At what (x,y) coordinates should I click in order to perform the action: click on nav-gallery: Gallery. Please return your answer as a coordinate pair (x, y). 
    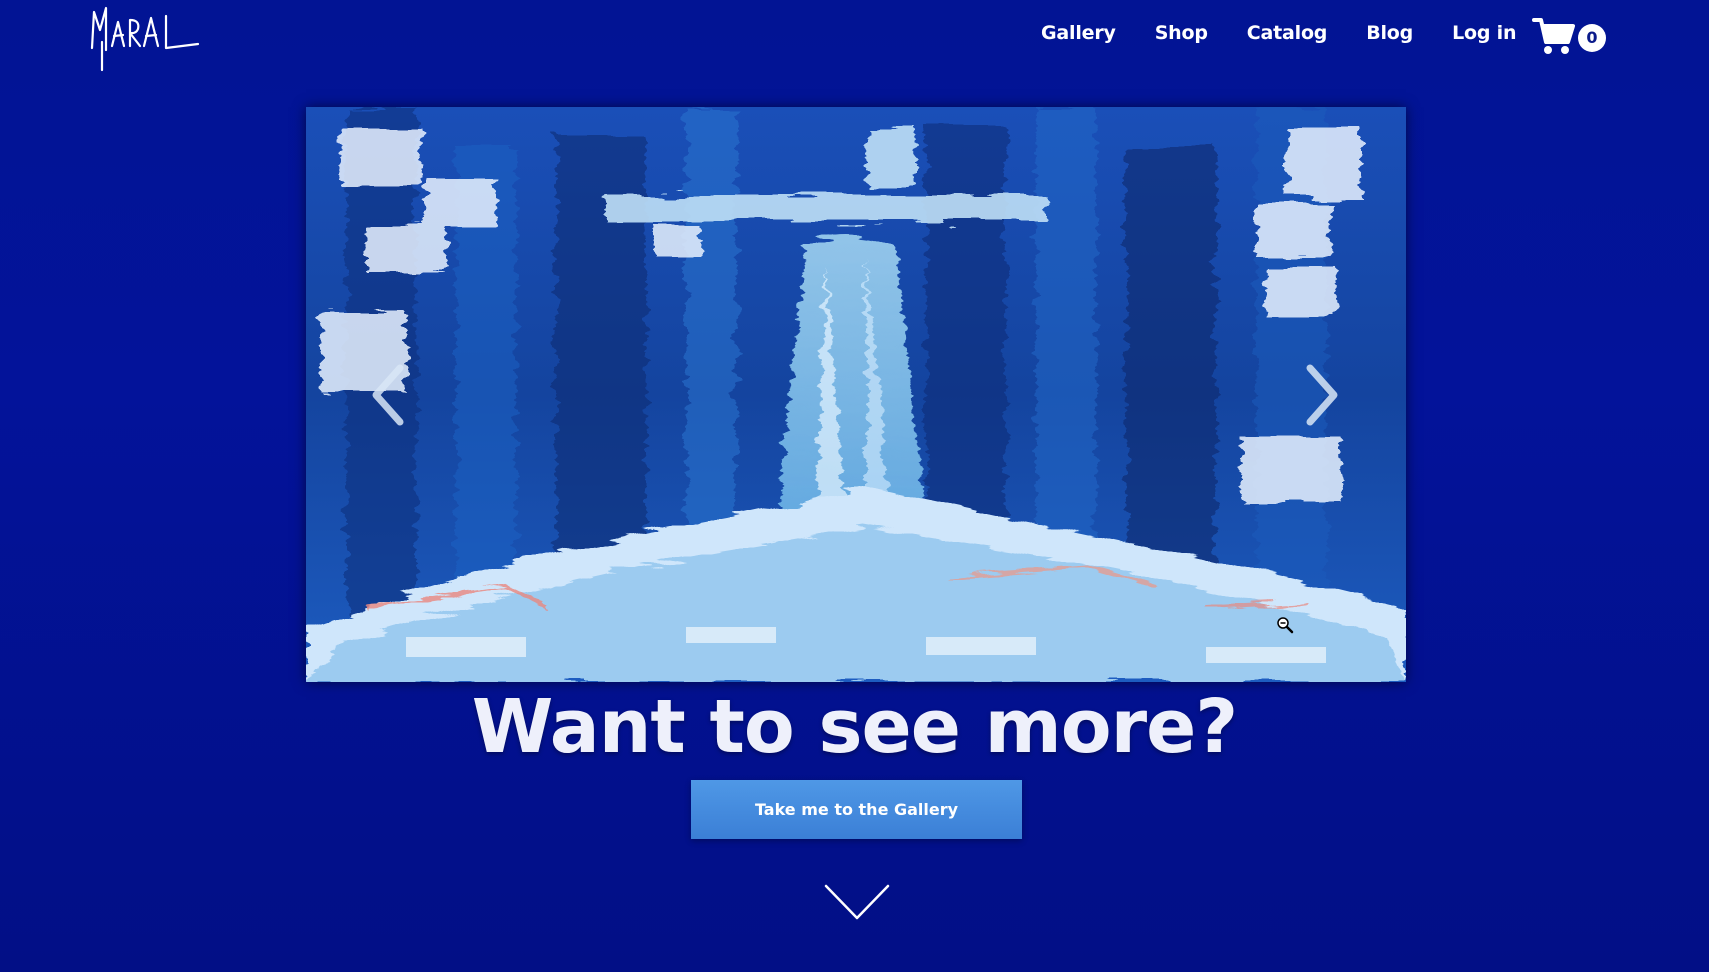
    Looking at the image, I should click on (1078, 33).